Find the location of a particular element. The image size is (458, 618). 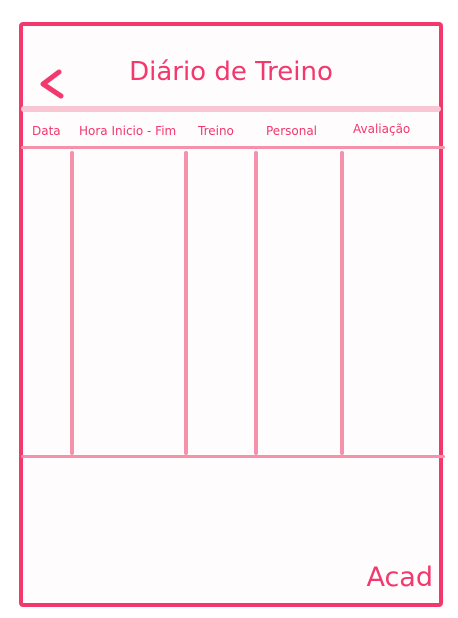

column-header-personal: Personal is located at coordinates (292, 131).